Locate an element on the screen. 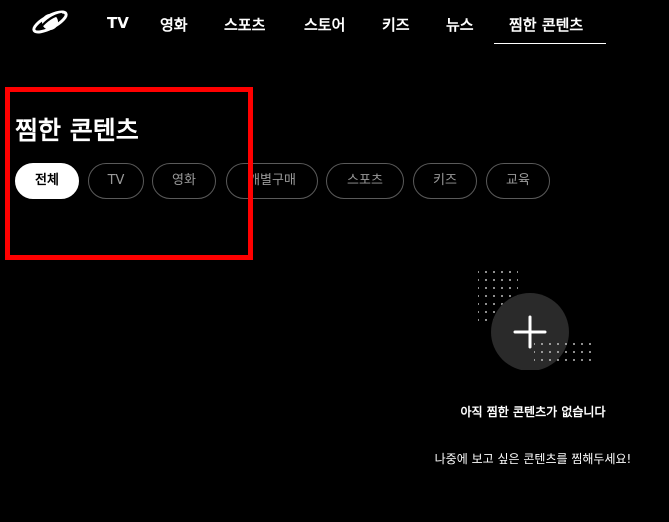 The width and height of the screenshot is (669, 522). nav-active-indicator is located at coordinates (550, 43).